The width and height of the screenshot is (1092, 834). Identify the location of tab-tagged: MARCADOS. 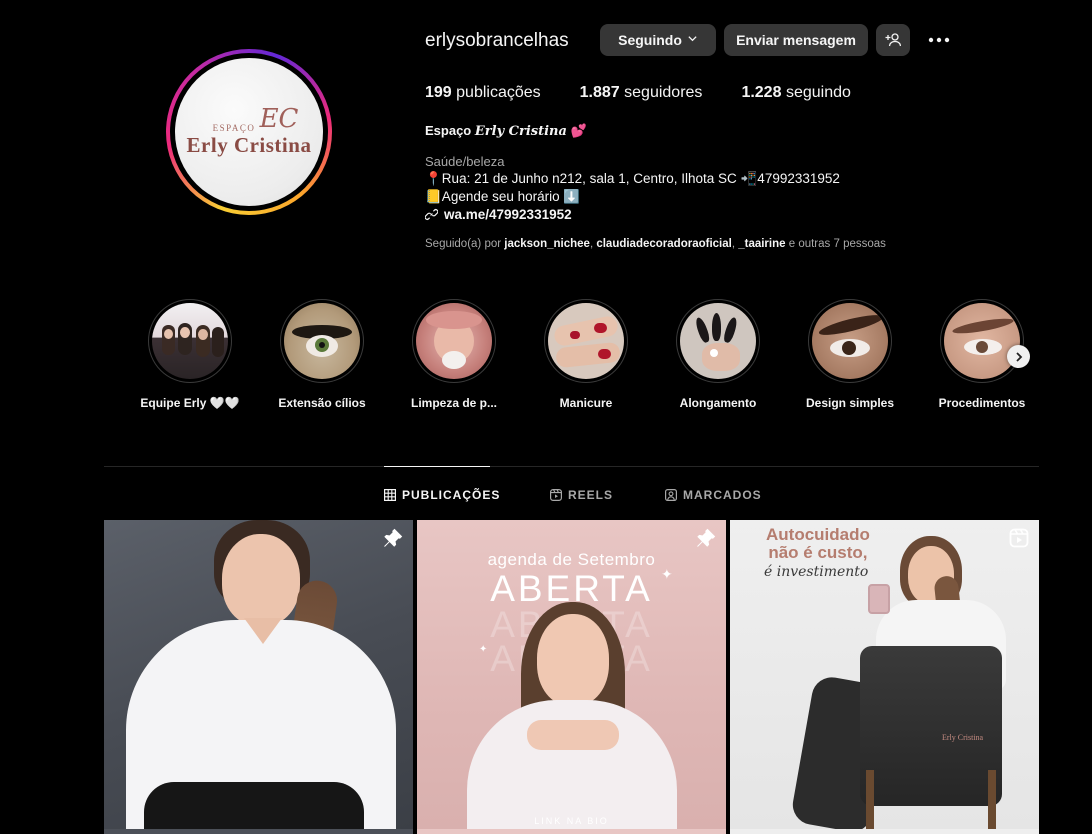
(713, 495).